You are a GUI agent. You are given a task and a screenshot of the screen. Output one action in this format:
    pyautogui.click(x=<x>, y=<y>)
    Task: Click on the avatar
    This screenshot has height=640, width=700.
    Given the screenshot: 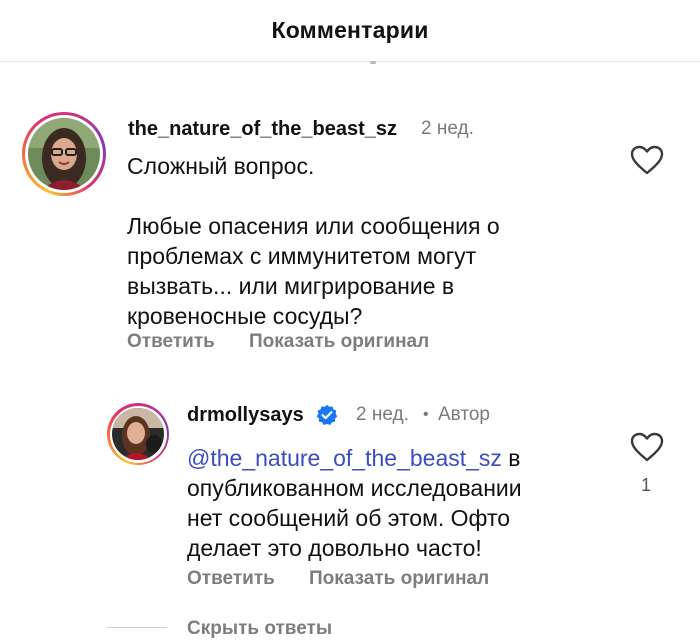 What is the action you would take?
    pyautogui.click(x=64, y=154)
    